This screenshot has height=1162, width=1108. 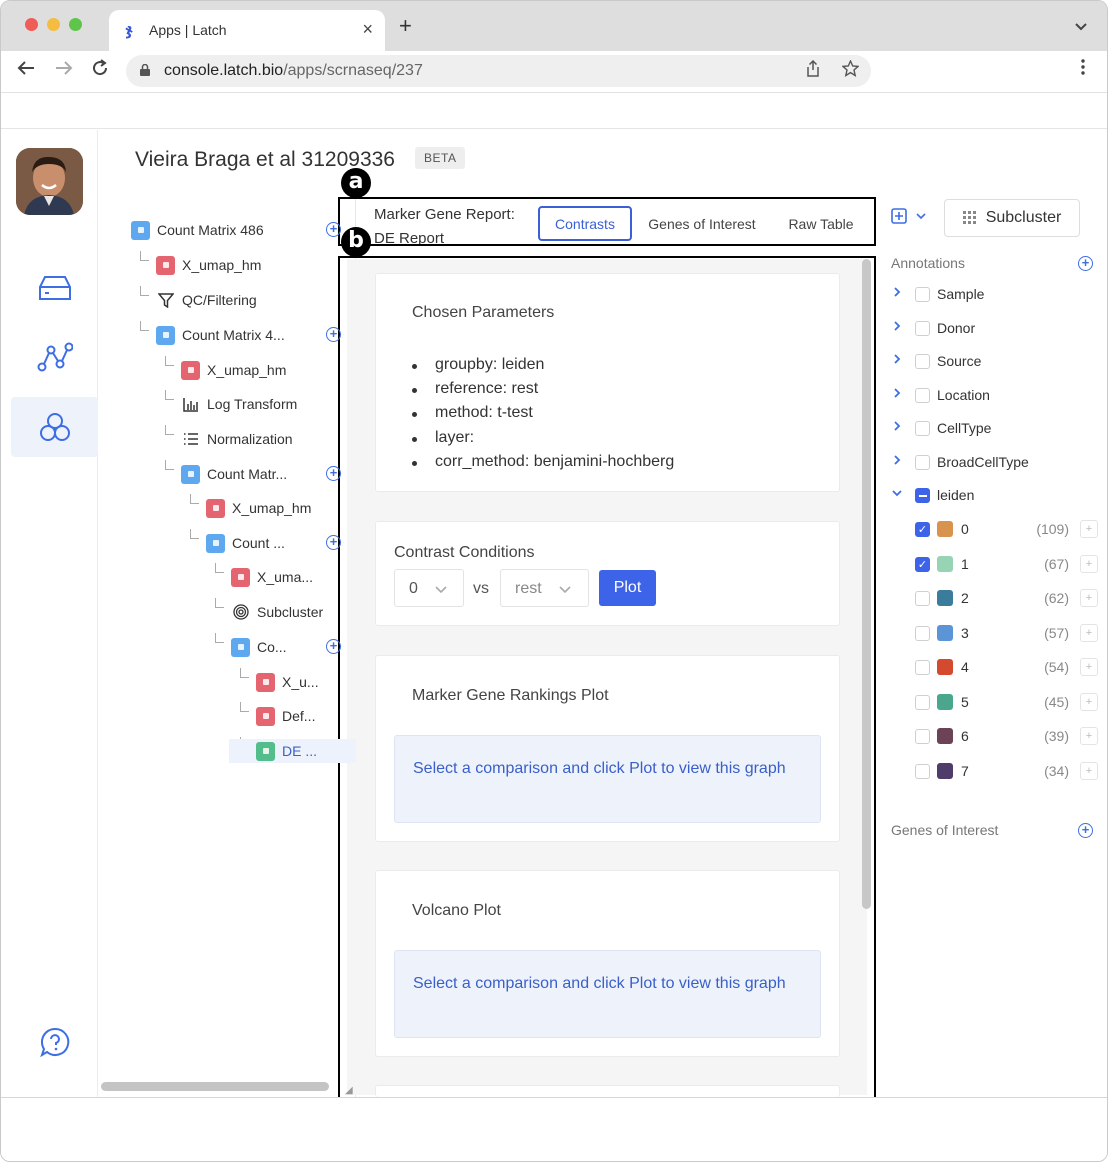 I want to click on annotation-row: Donor, so click(x=996, y=329).